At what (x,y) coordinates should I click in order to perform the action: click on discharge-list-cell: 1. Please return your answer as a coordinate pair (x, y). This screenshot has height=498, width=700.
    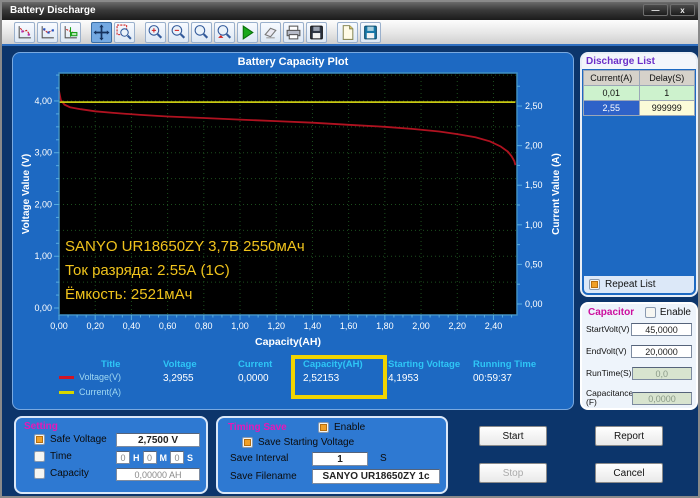
    Looking at the image, I should click on (667, 93).